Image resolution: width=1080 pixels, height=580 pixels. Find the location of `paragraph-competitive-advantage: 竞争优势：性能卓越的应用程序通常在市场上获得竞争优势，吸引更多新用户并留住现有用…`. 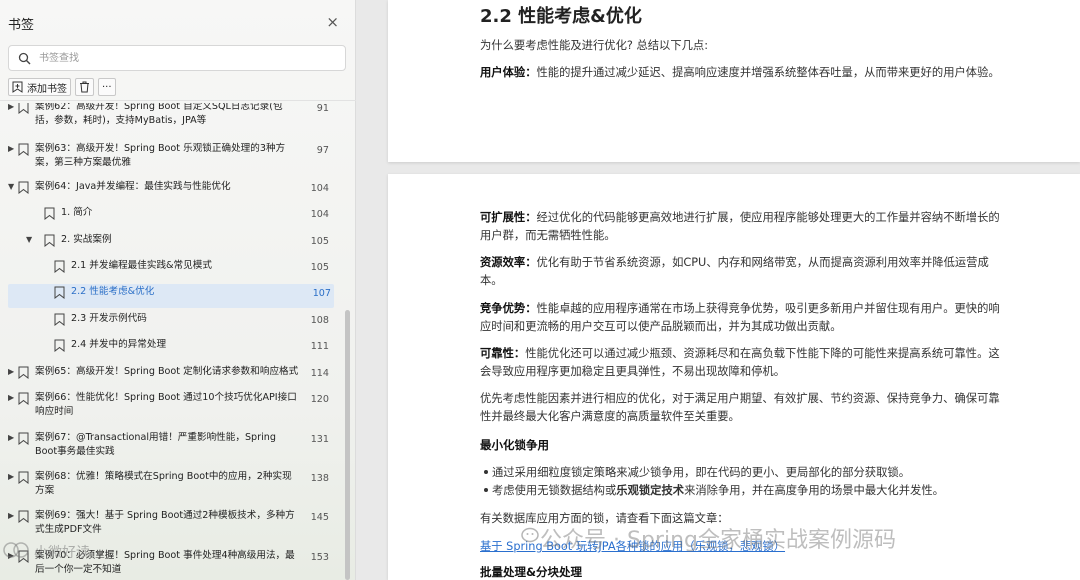

paragraph-competitive-advantage: 竞争优势：性能卓越的应用程序通常在市场上获得竞争优势，吸引更多新用户并留住现有用… is located at coordinates (744, 318).